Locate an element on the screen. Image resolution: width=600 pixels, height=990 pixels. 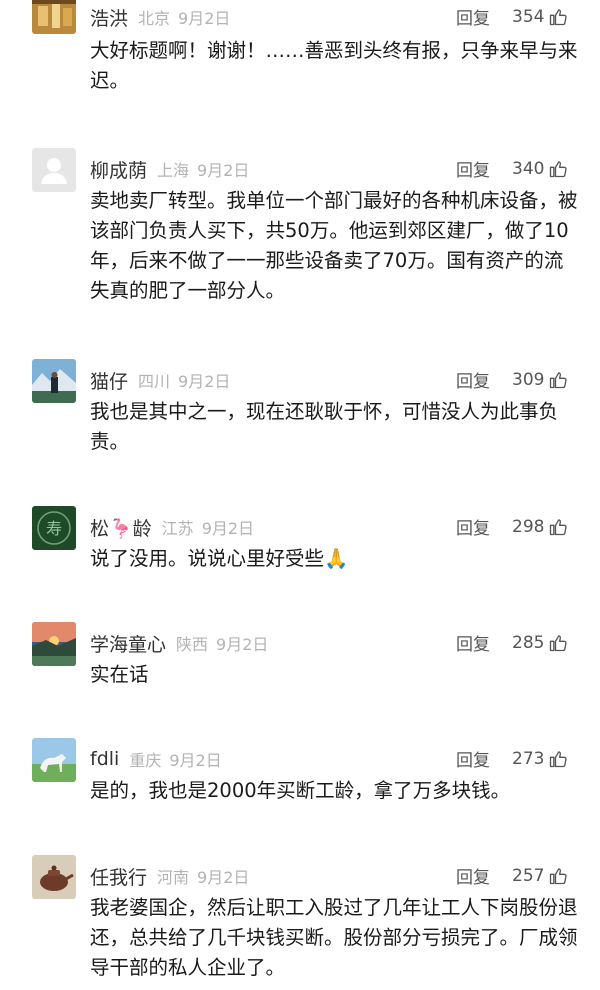
svg-text: 寿 is located at coordinates (54, 528).